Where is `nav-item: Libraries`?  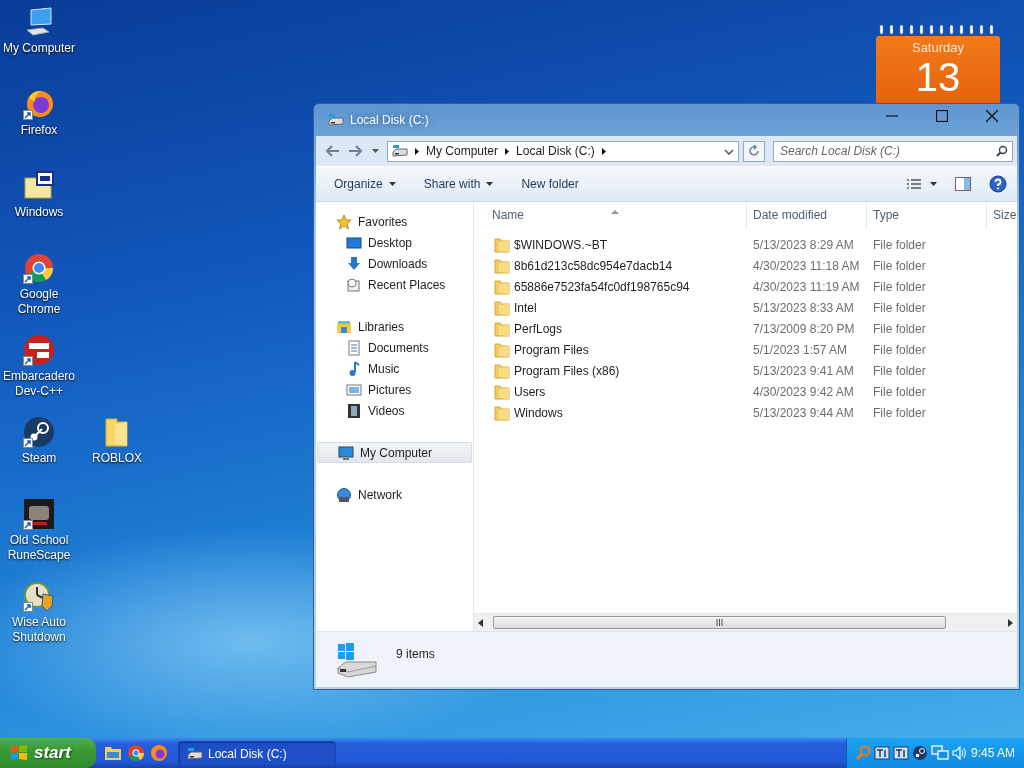 nav-item: Libraries is located at coordinates (394, 326).